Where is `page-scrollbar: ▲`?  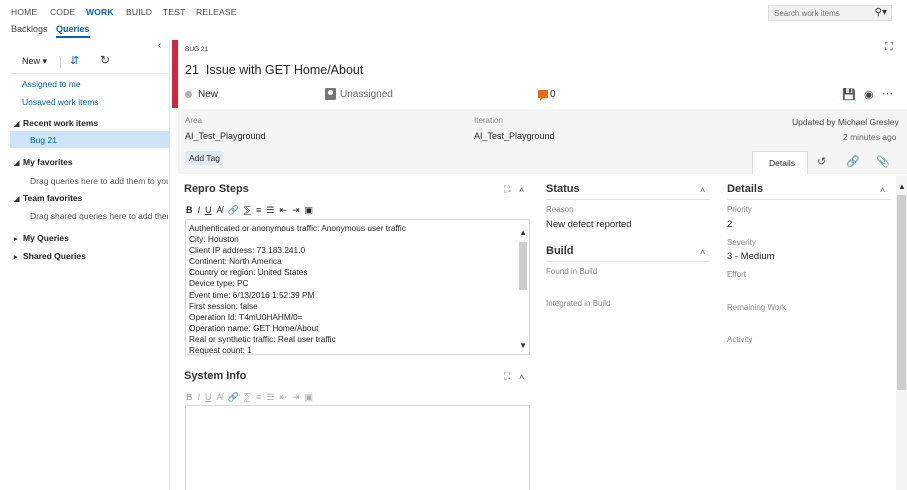
page-scrollbar: ▲ is located at coordinates (901, 333).